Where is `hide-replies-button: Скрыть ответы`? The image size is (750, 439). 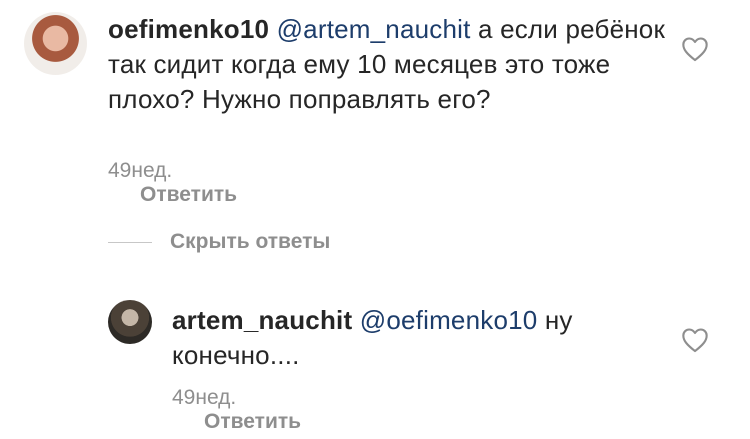 hide-replies-button: Скрыть ответы is located at coordinates (219, 242).